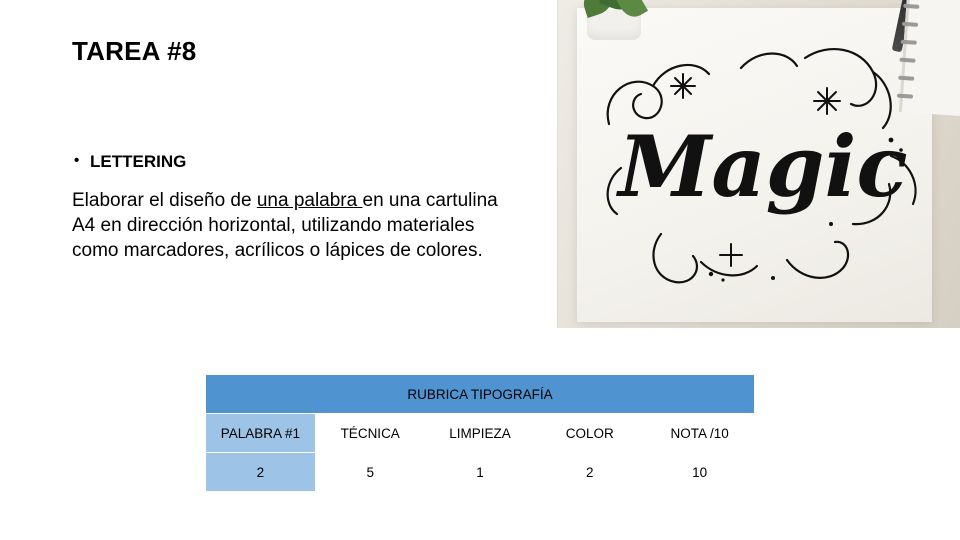 This screenshot has width=960, height=540. What do you see at coordinates (590, 433) in the screenshot?
I see `table-col-header-color: COLOR` at bounding box center [590, 433].